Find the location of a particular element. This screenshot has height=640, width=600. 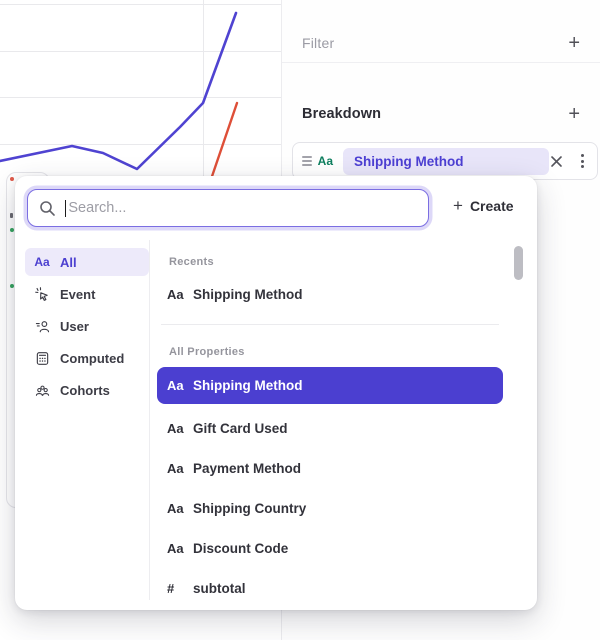

list-item-discount-code: Aa Discount Code is located at coordinates (330, 548).